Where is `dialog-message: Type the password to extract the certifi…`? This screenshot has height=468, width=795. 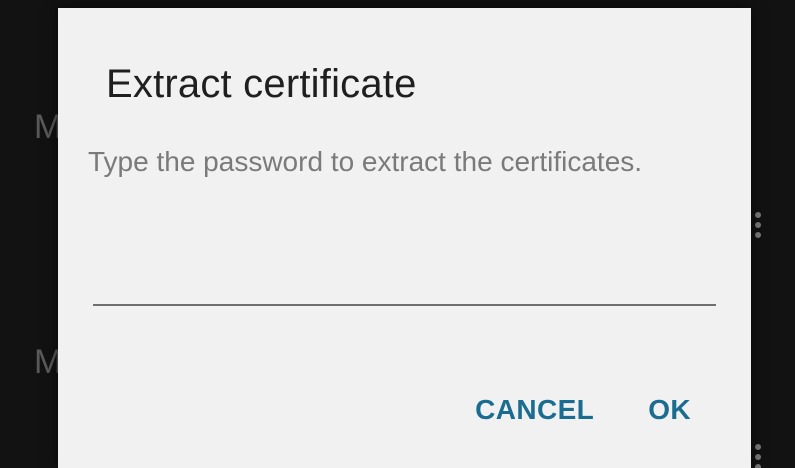 dialog-message: Type the password to extract the certifi… is located at coordinates (365, 161).